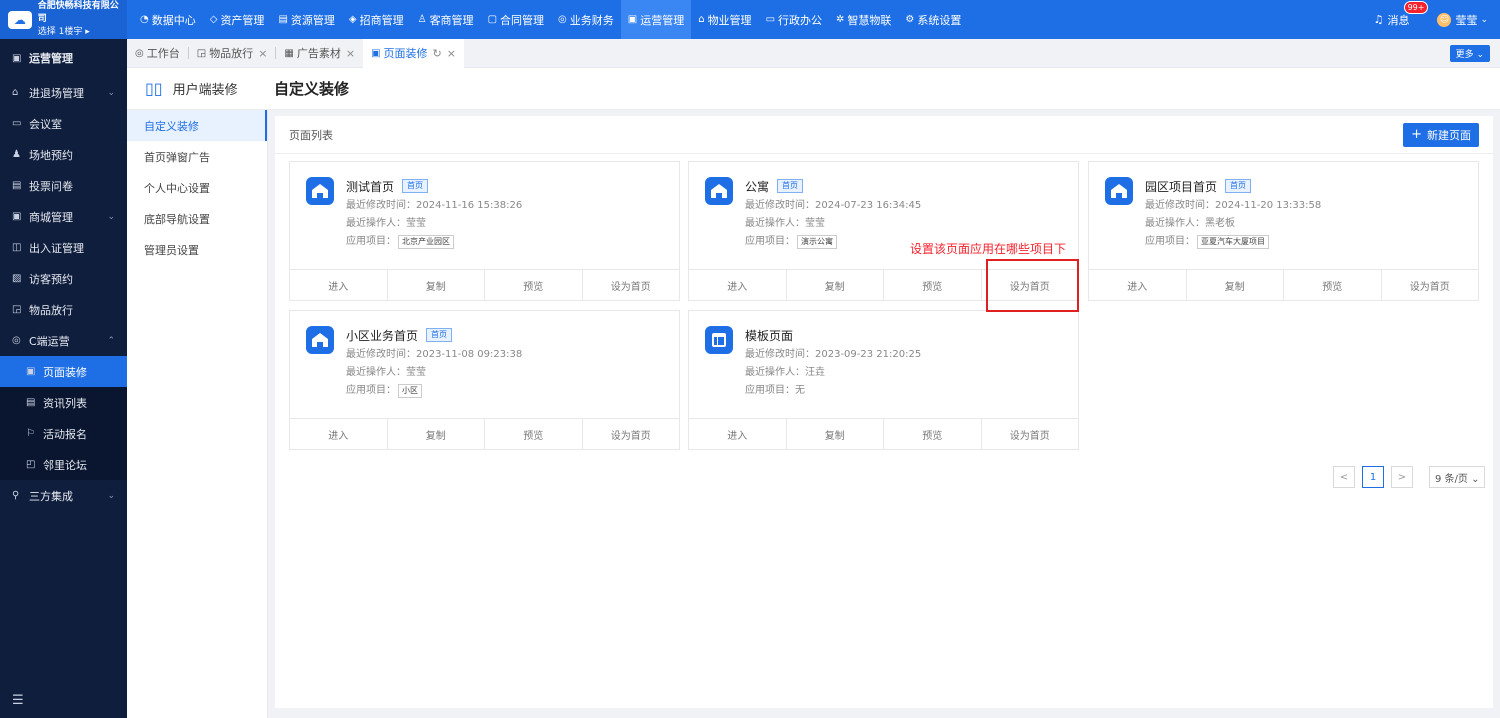  I want to click on decoration-menu-item: 管理员设置, so click(197, 249).